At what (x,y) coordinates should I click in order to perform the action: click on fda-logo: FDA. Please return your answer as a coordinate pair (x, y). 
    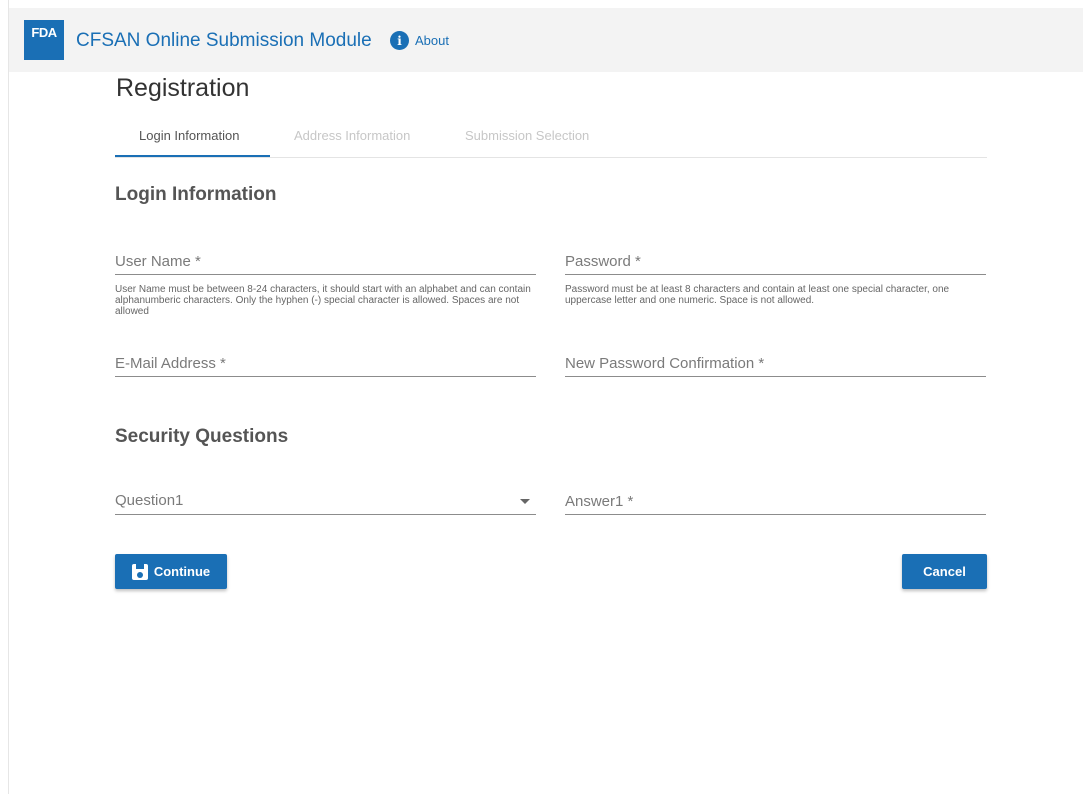
    Looking at the image, I should click on (44, 40).